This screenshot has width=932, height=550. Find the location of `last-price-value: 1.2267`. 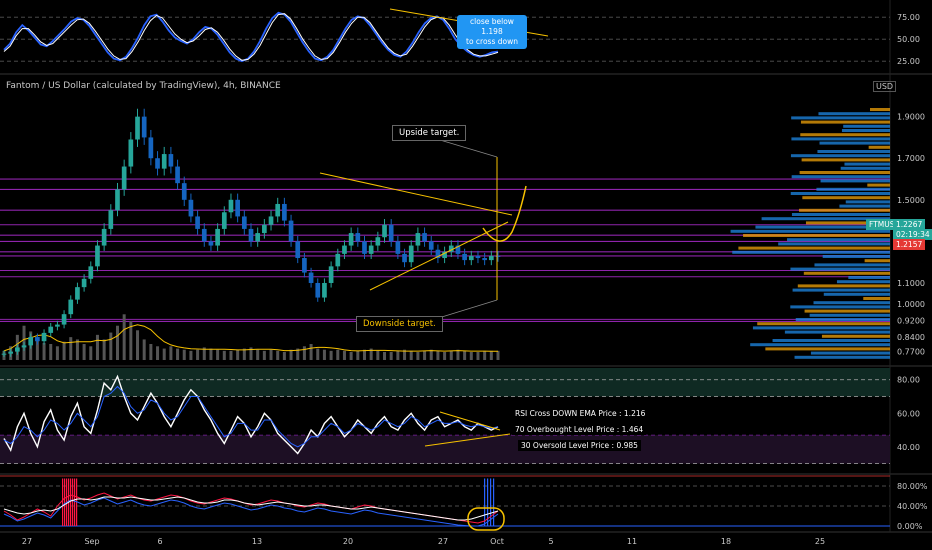

last-price-value: 1.2267 is located at coordinates (909, 224).